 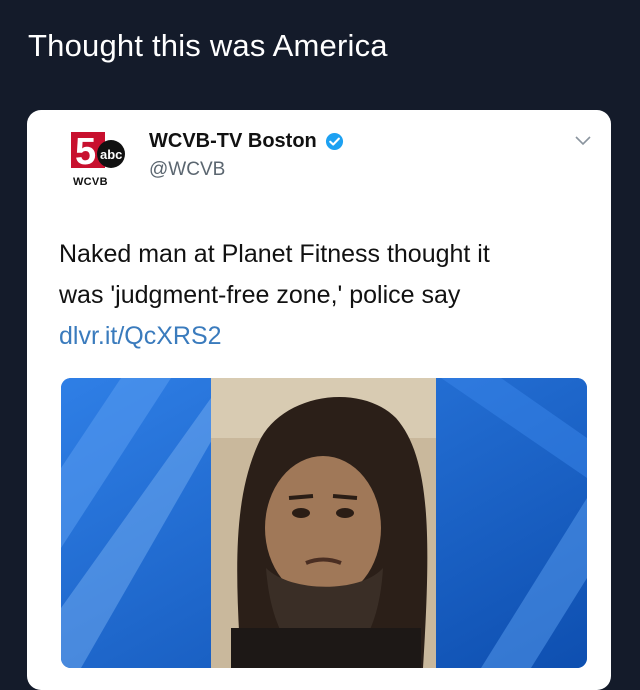 I want to click on tweet-text-line-2: was 'judgment-free zone,' police say, so click(x=260, y=295).